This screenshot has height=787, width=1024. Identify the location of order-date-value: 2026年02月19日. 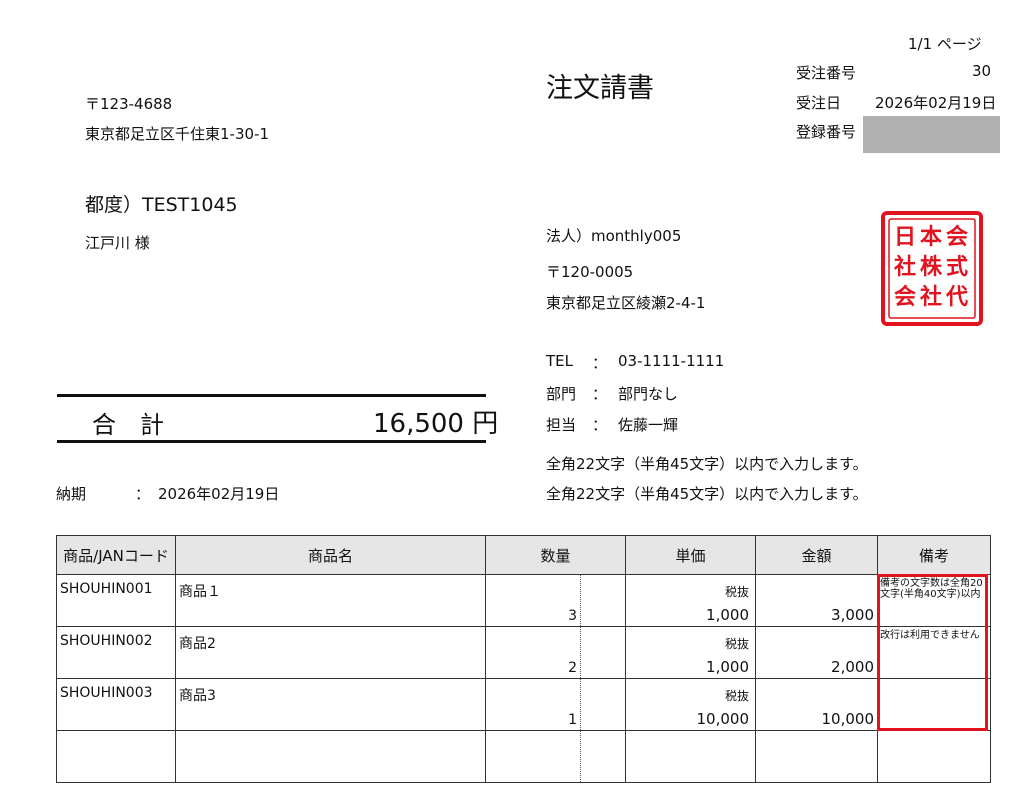
(936, 103).